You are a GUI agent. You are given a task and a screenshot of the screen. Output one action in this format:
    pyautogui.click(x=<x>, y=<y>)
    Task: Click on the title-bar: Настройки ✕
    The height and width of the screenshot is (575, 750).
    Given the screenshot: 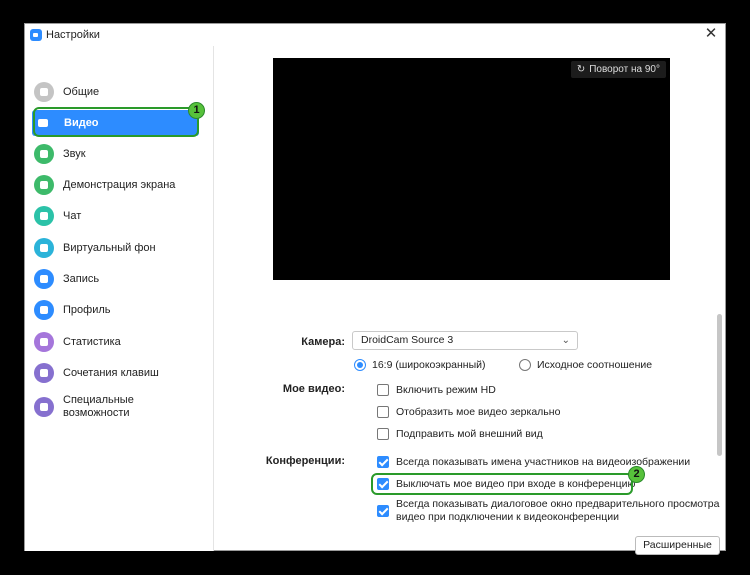 What is the action you would take?
    pyautogui.click(x=375, y=35)
    